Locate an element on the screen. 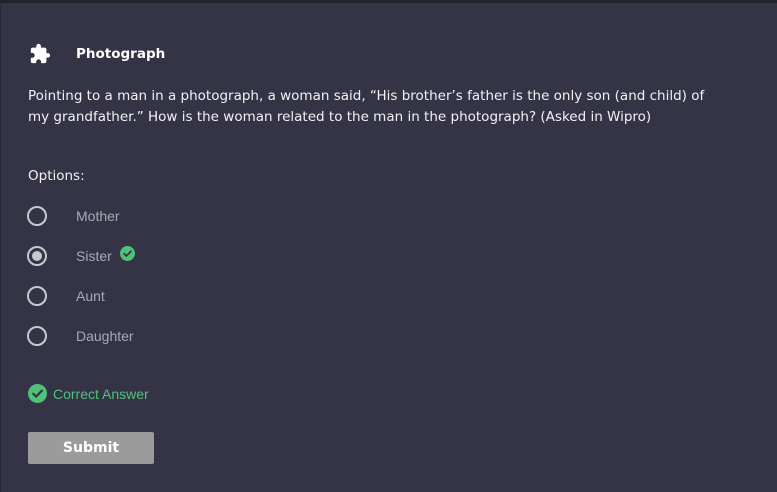 The height and width of the screenshot is (492, 777). option-label: Sister is located at coordinates (94, 256).